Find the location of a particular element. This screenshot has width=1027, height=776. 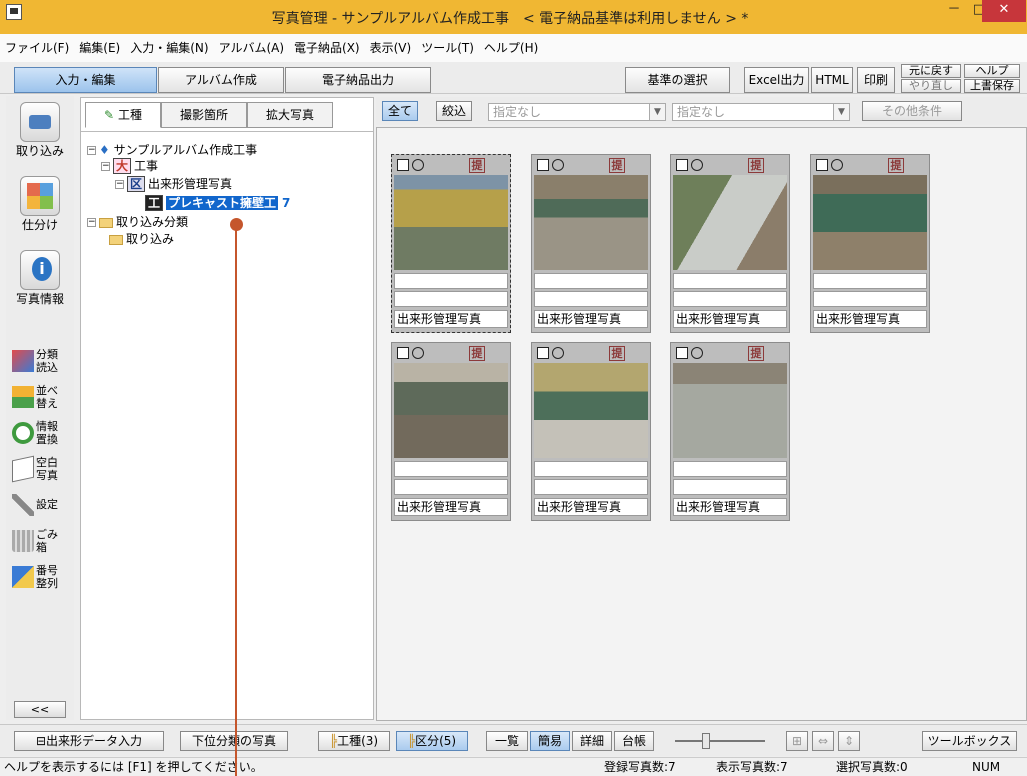

tree-node-dekigata: − 区出来形管理写真 is located at coordinates (173, 184).